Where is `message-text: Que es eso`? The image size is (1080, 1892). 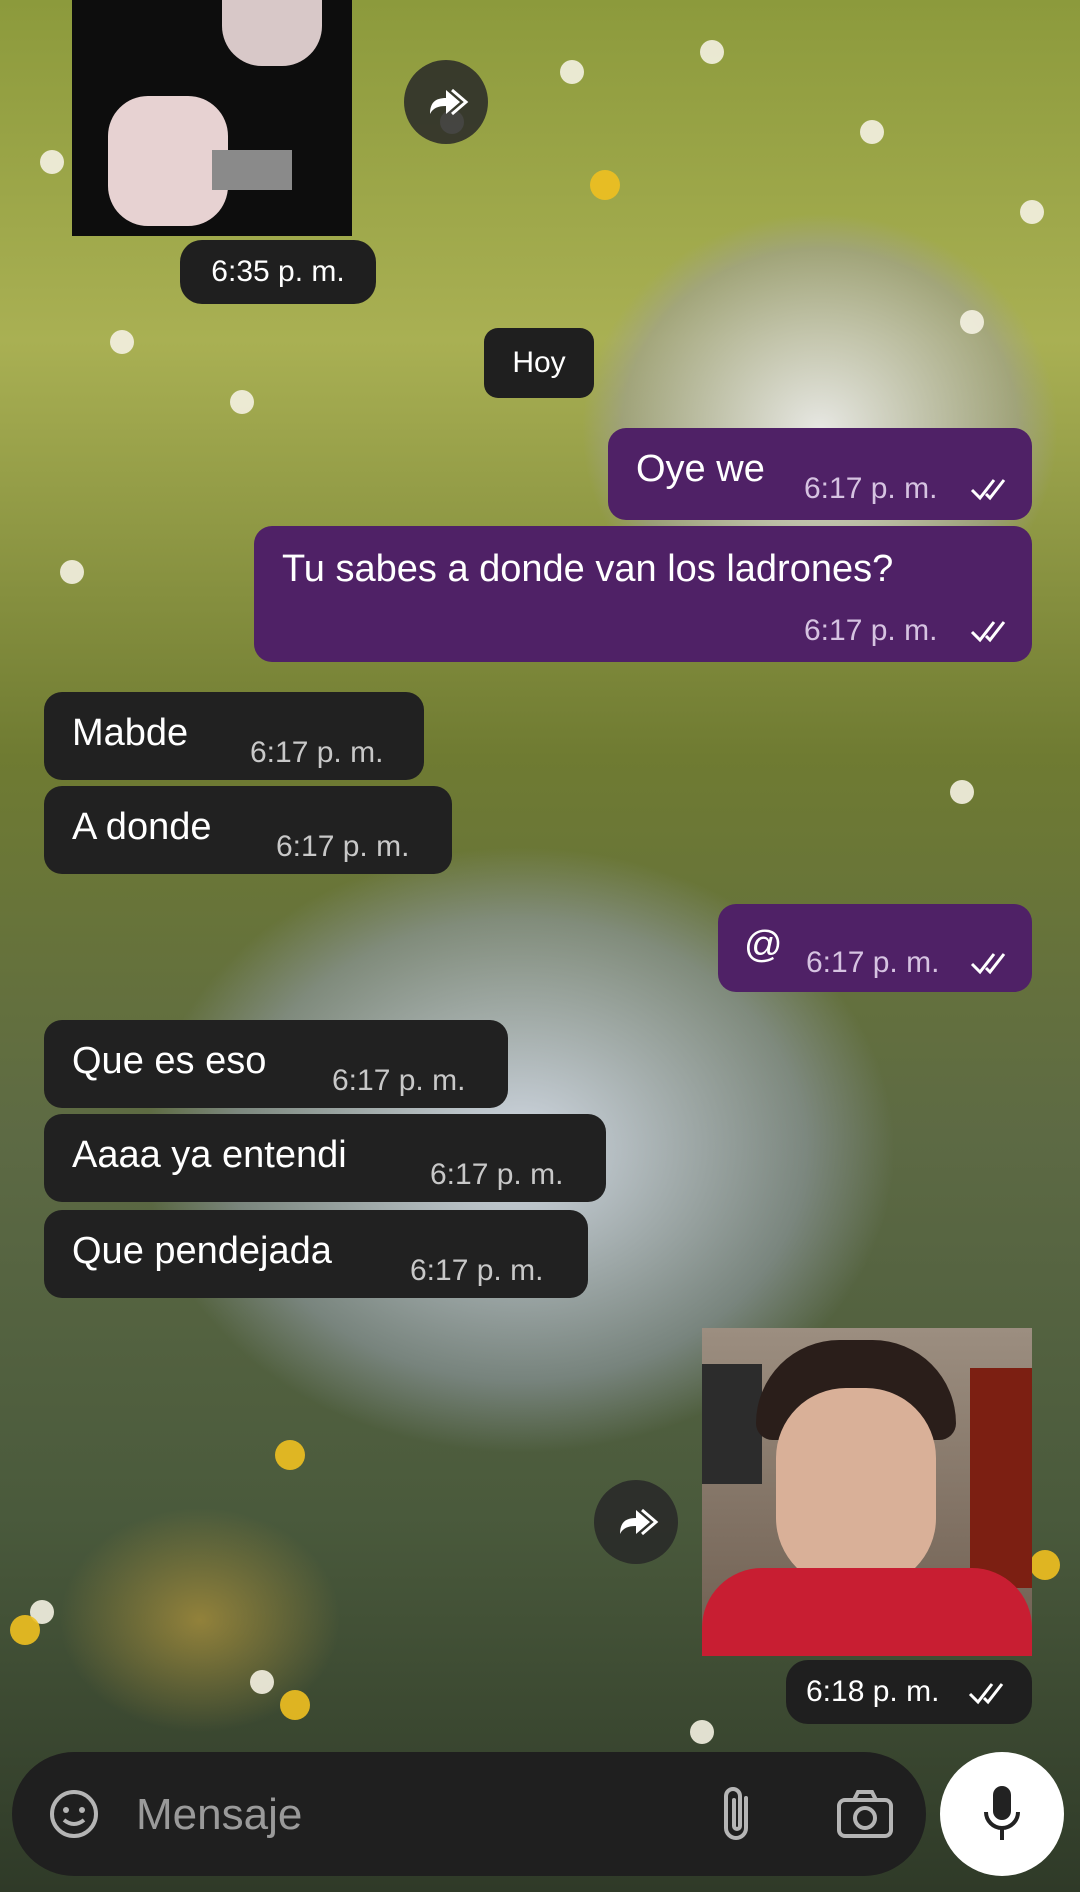
message-text: Que es eso is located at coordinates (169, 1061).